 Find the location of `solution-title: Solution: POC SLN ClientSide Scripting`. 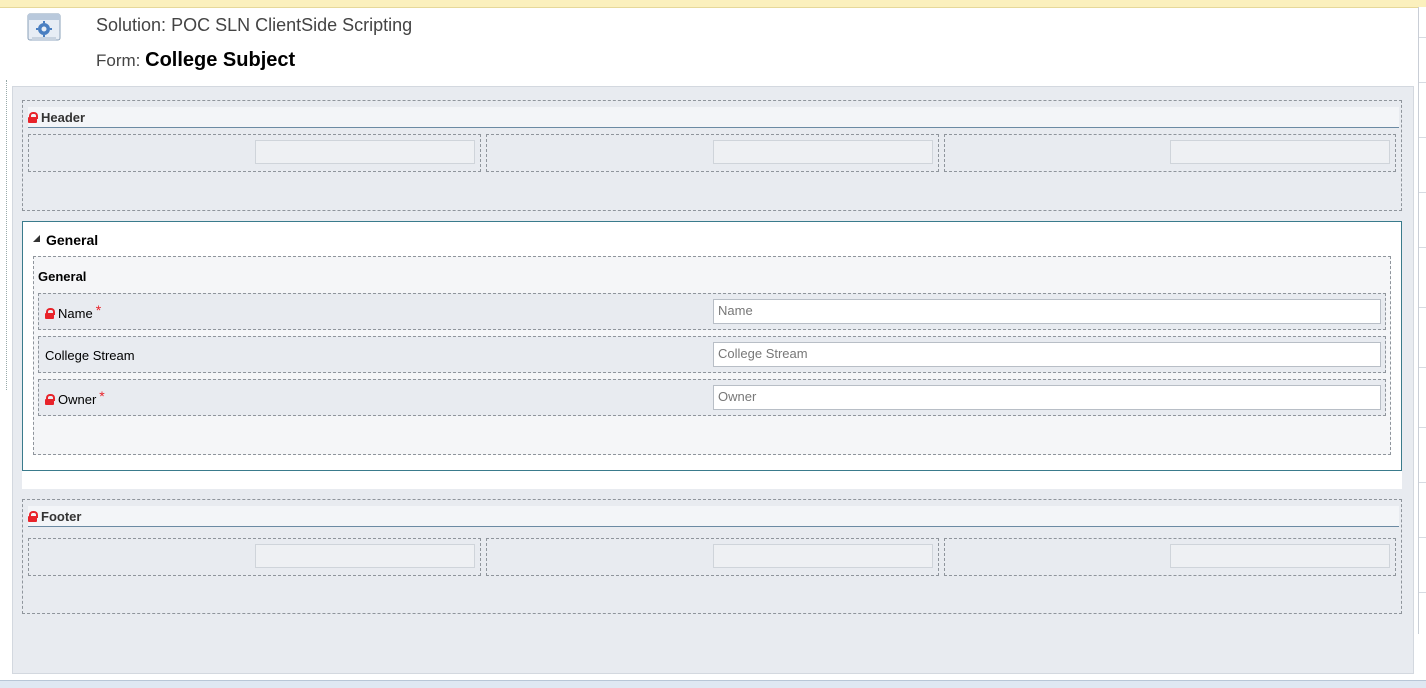

solution-title: Solution: POC SLN ClientSide Scripting is located at coordinates (254, 25).